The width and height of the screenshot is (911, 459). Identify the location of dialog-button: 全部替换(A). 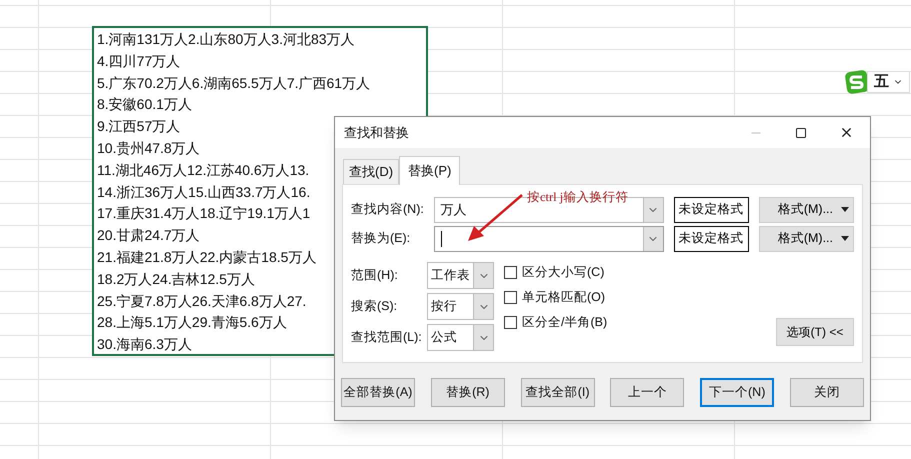
(378, 392).